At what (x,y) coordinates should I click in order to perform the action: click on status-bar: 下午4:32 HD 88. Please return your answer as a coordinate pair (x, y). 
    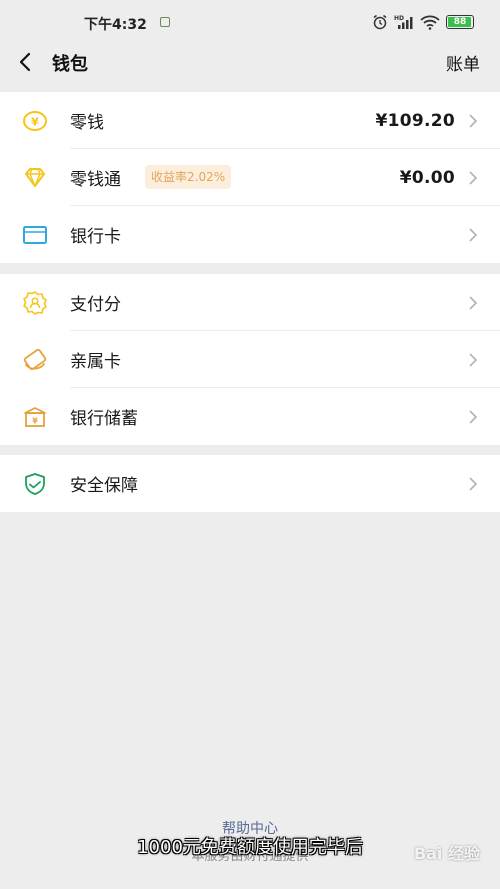
    Looking at the image, I should click on (250, 20).